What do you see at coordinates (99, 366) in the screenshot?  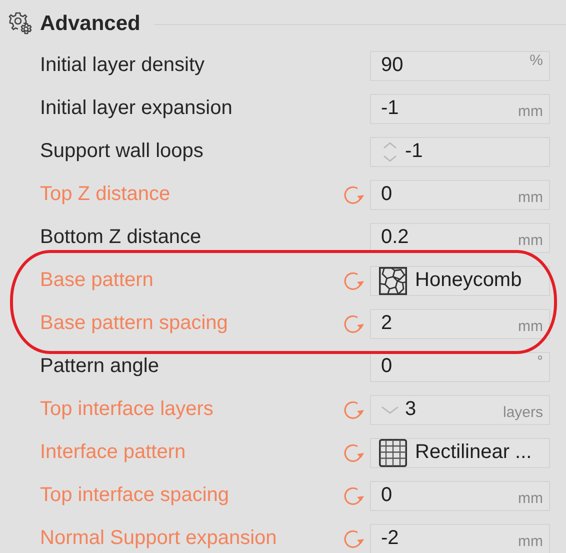 I see `setting-label: Pattern angle` at bounding box center [99, 366].